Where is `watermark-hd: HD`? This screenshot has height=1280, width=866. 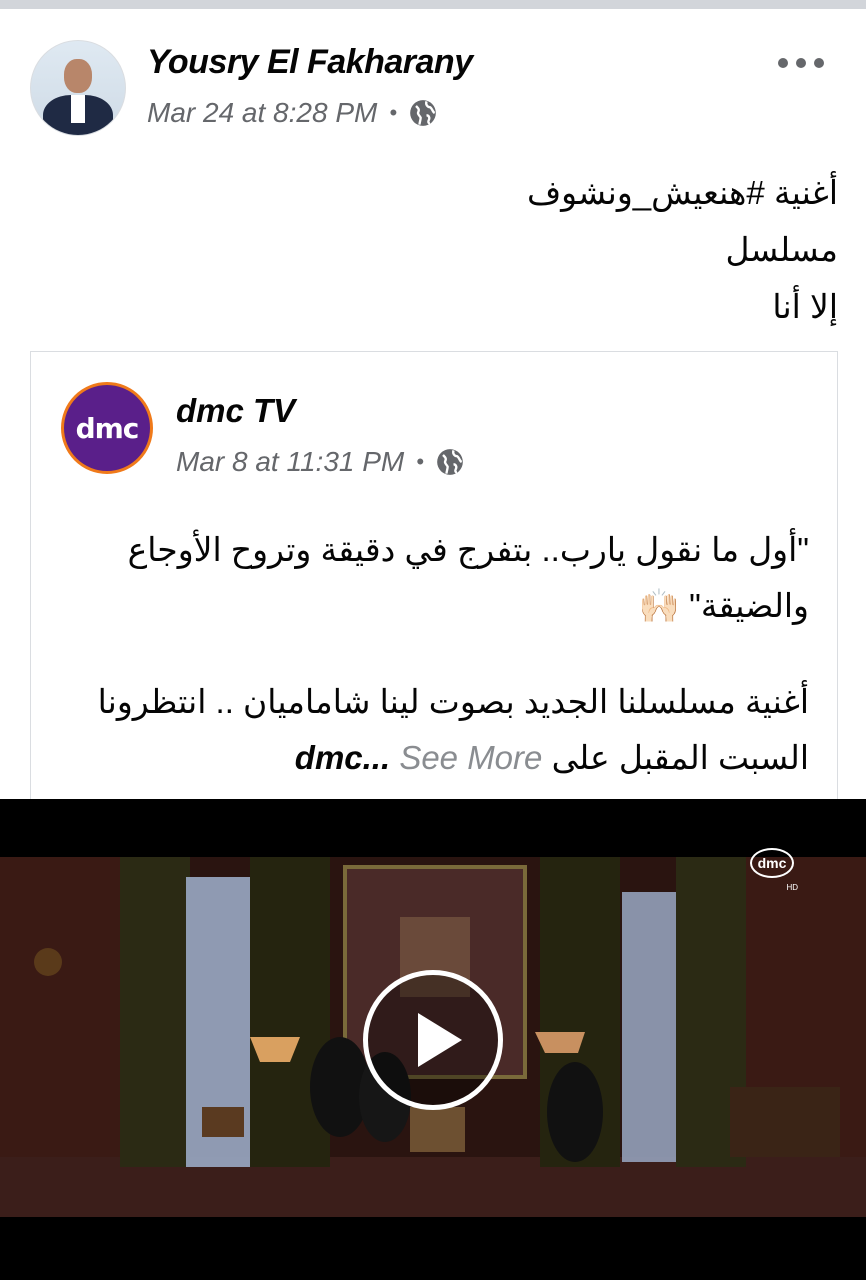 watermark-hd: HD is located at coordinates (792, 887).